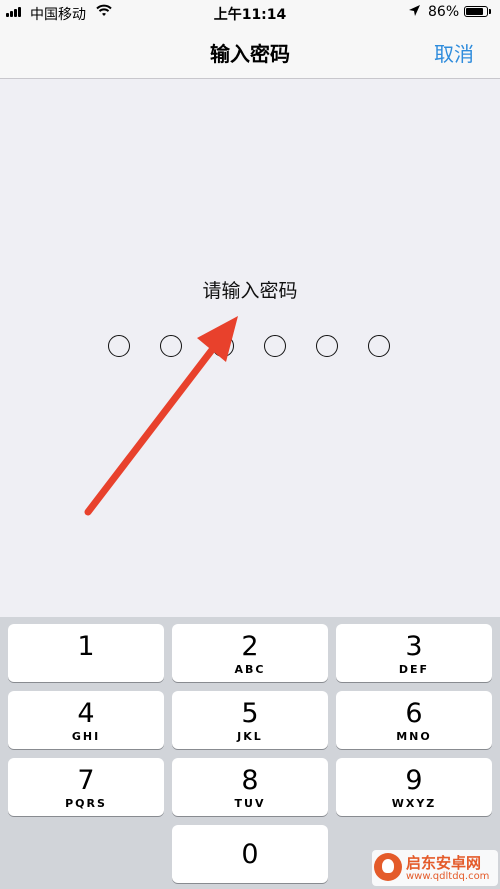 The height and width of the screenshot is (889, 500). I want to click on key-digit: 8, so click(250, 780).